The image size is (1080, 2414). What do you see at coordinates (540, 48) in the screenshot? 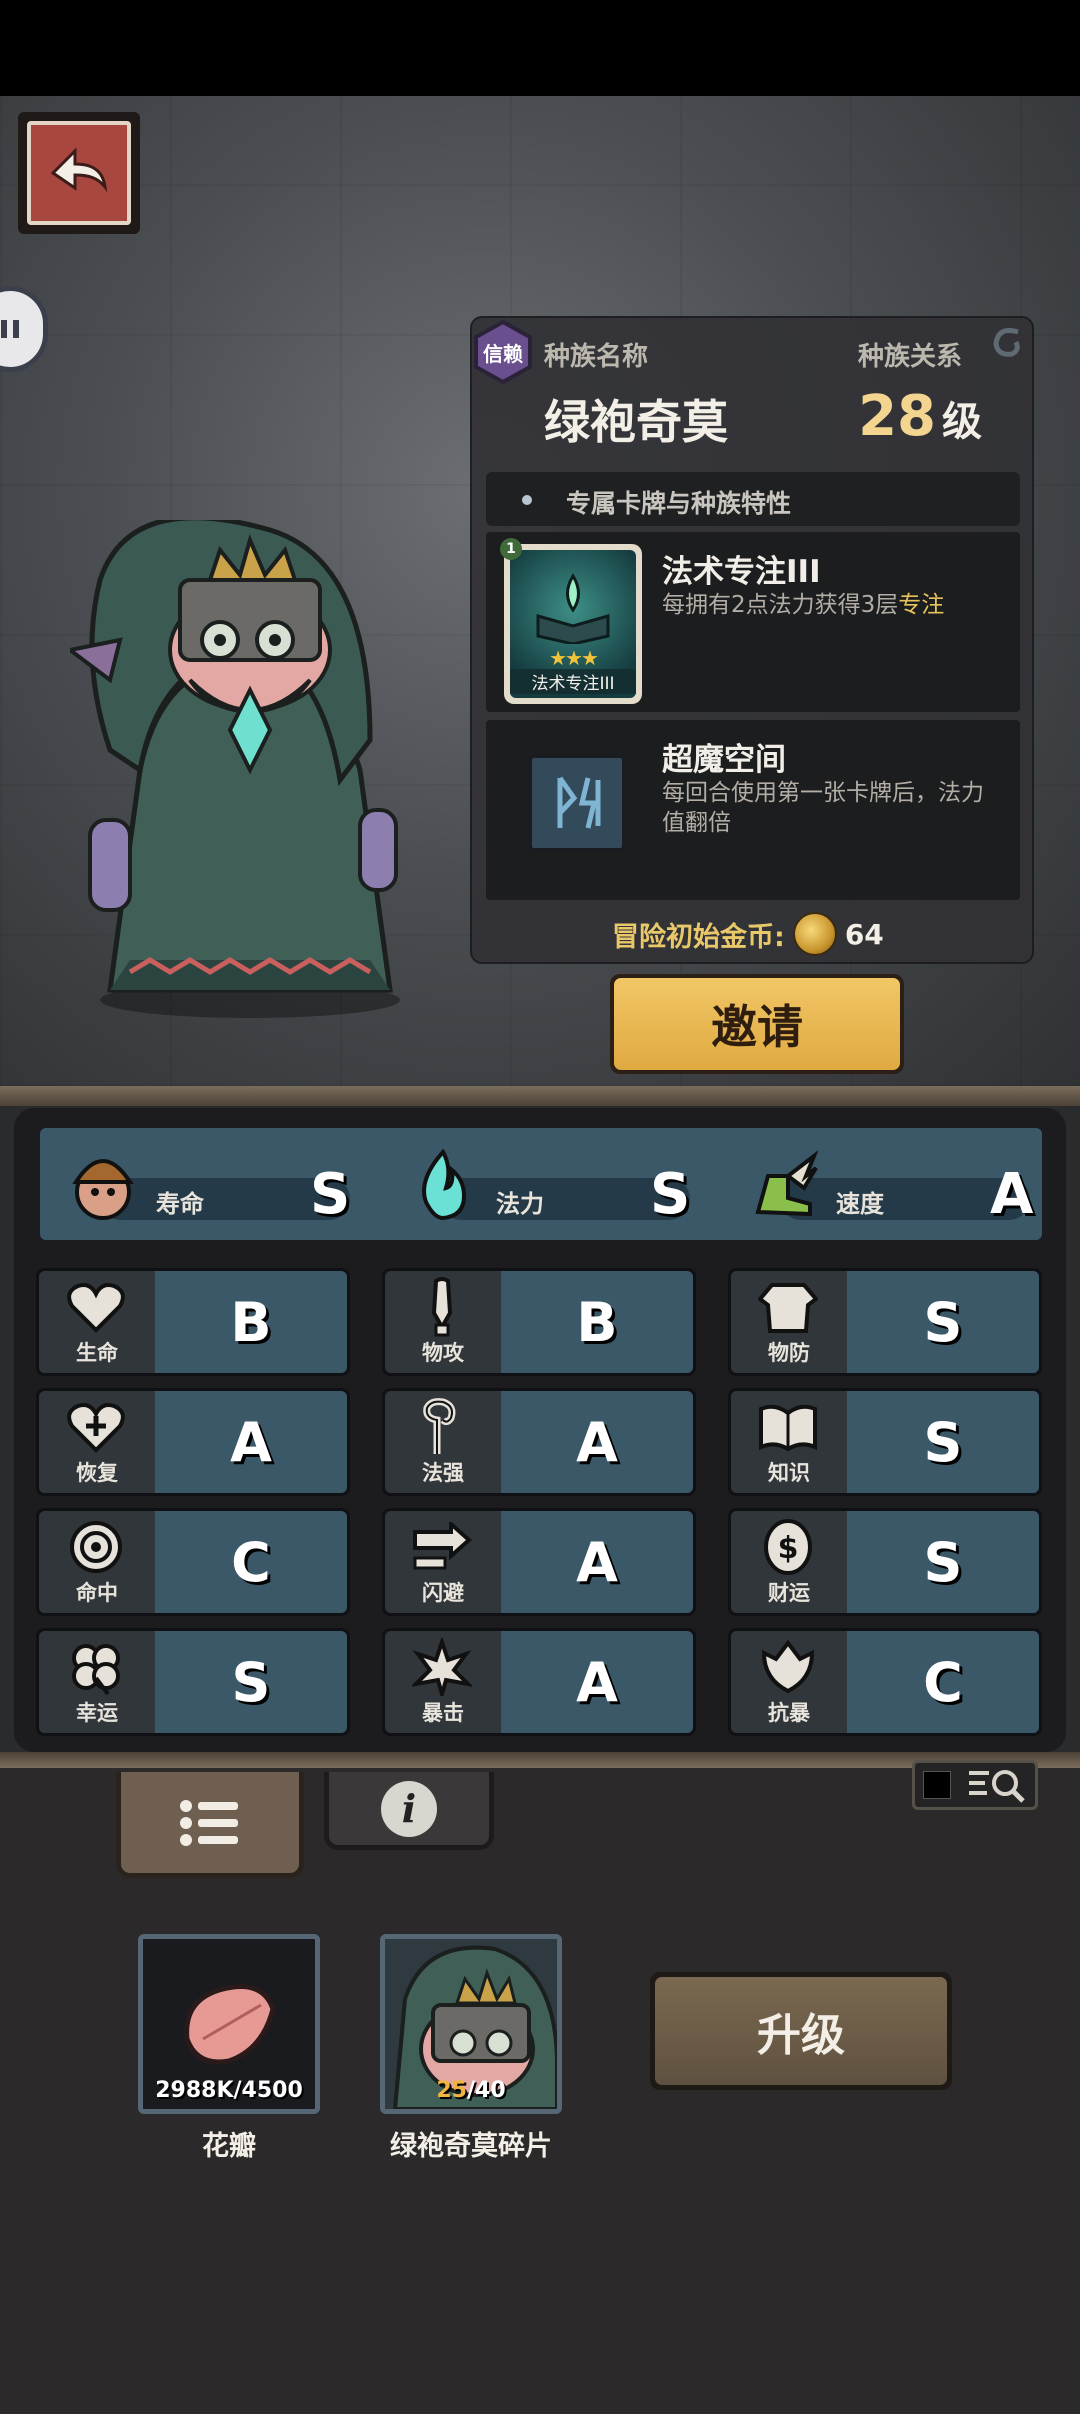
I see `status-bar` at bounding box center [540, 48].